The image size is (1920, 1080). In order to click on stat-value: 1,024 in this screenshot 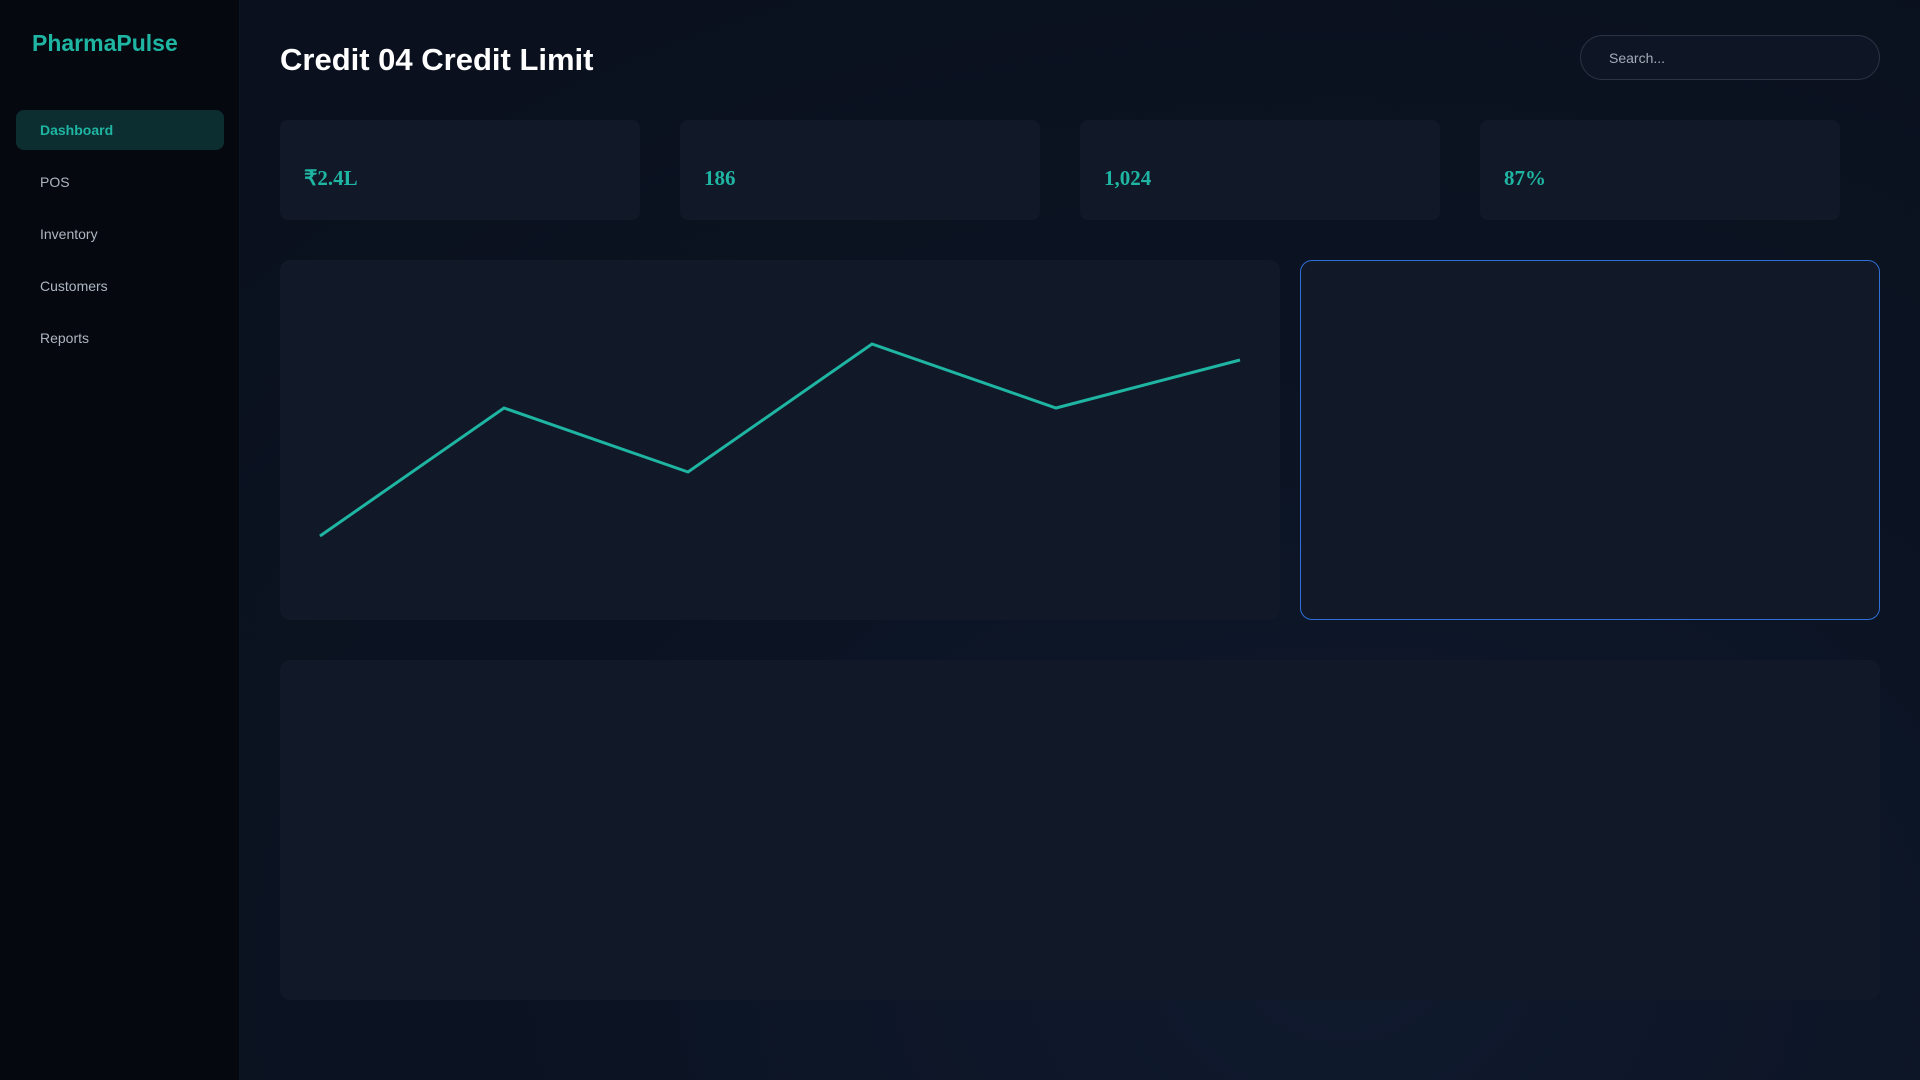, I will do `click(1128, 178)`.